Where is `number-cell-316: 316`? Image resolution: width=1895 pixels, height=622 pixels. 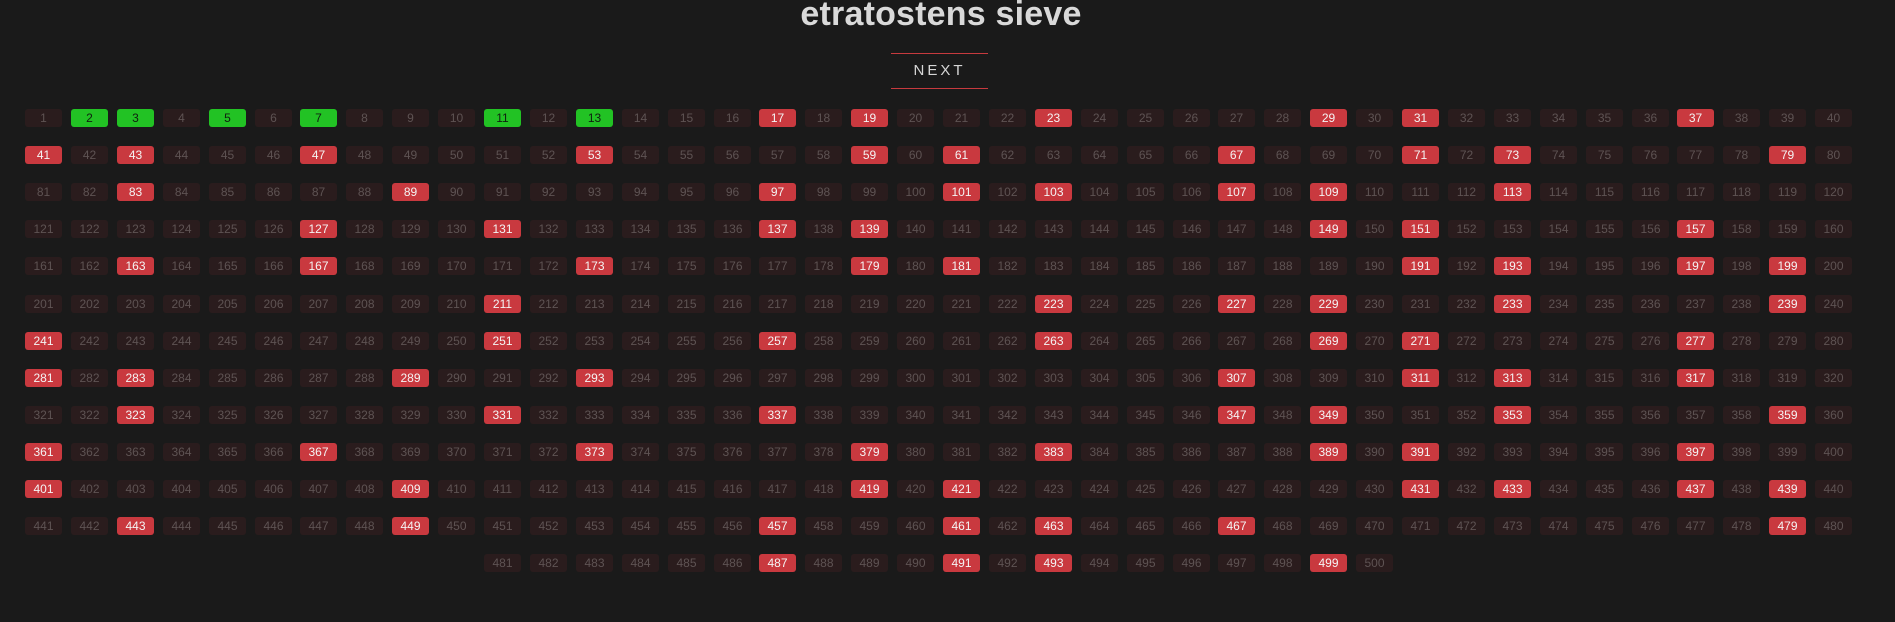 number-cell-316: 316 is located at coordinates (1650, 378).